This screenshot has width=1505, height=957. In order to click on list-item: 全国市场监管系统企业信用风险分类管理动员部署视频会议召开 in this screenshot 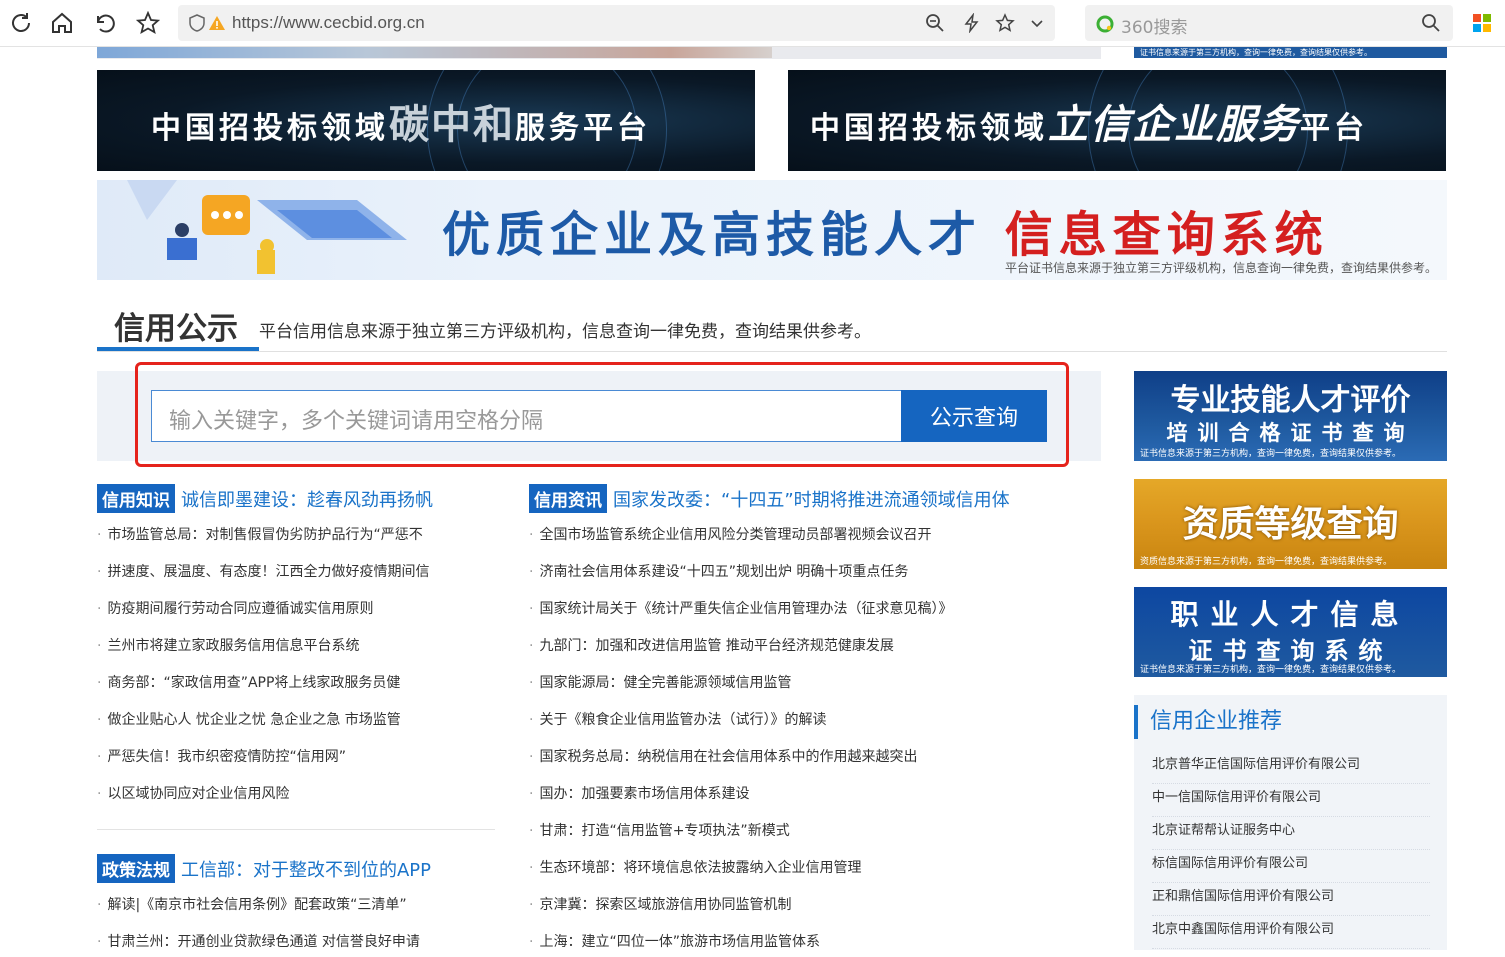, I will do `click(809, 542)`.